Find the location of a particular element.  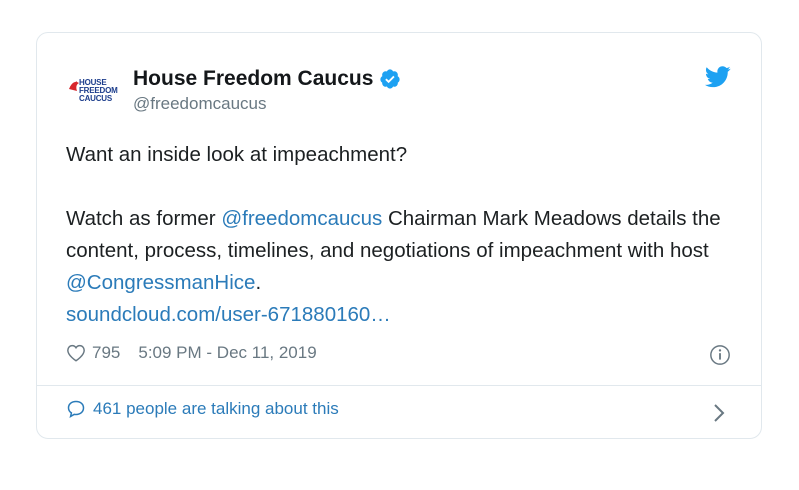

avatar: HOUSE FREEDOM CAUCUS is located at coordinates (92, 94).